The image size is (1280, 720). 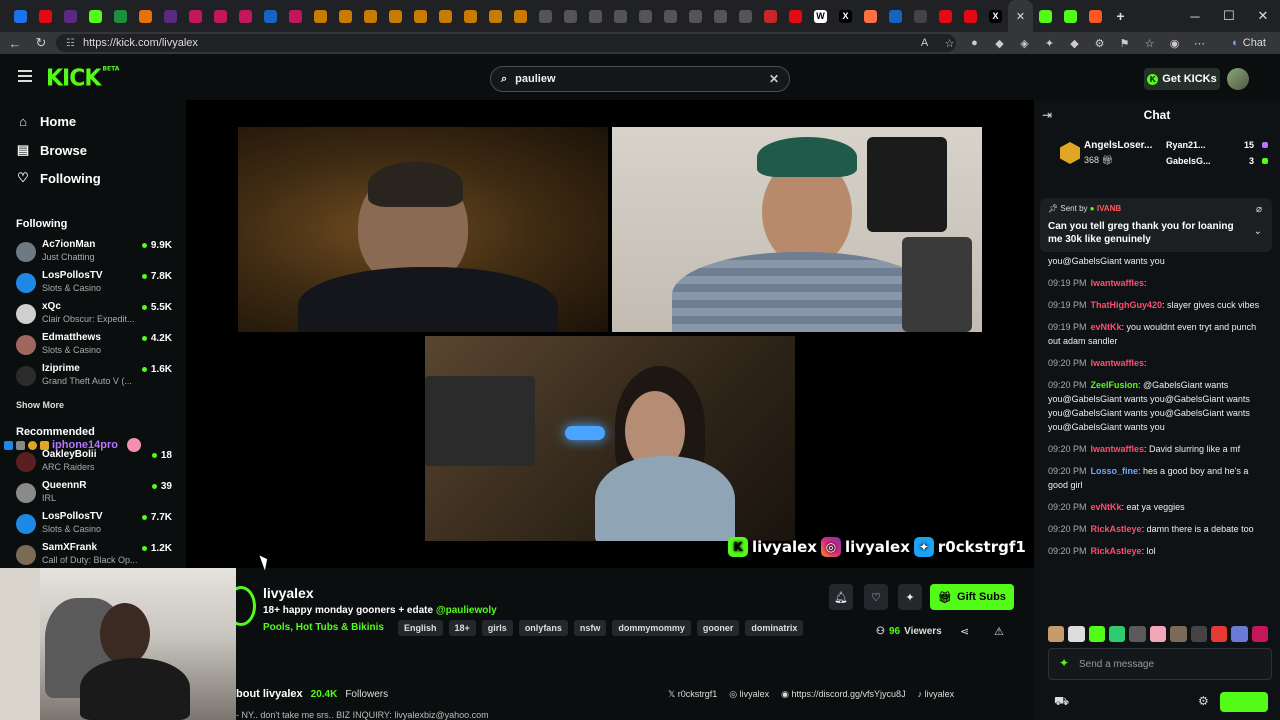 I want to click on tag: onlyfans, so click(x=543, y=628).